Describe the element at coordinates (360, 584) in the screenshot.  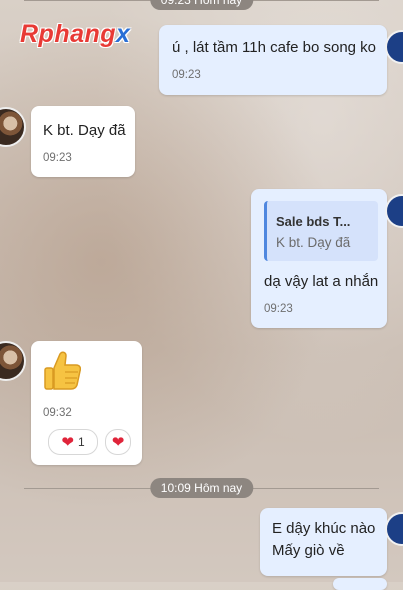
I see `message-bubble-partial` at that location.